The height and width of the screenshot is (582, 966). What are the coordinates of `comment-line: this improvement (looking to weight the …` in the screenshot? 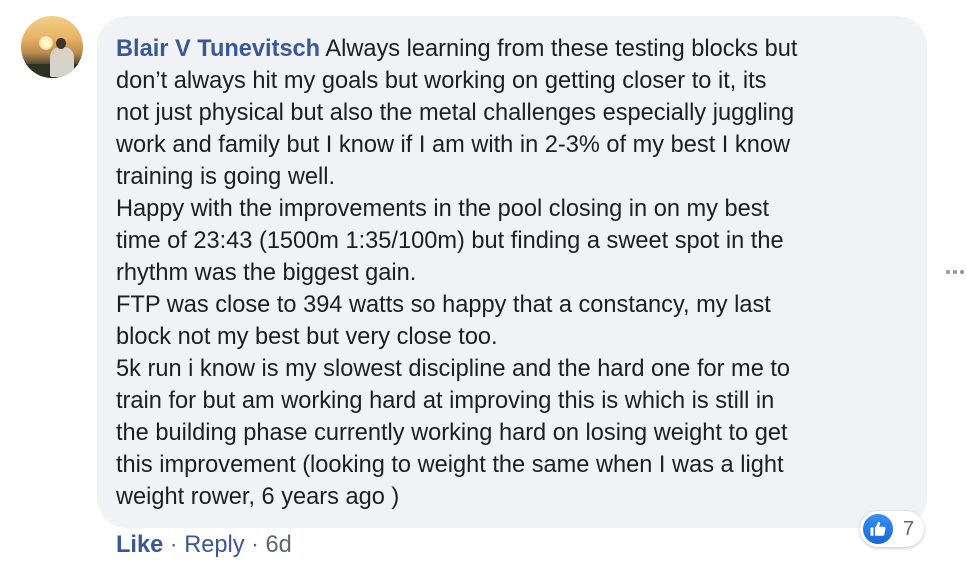 It's located at (450, 465).